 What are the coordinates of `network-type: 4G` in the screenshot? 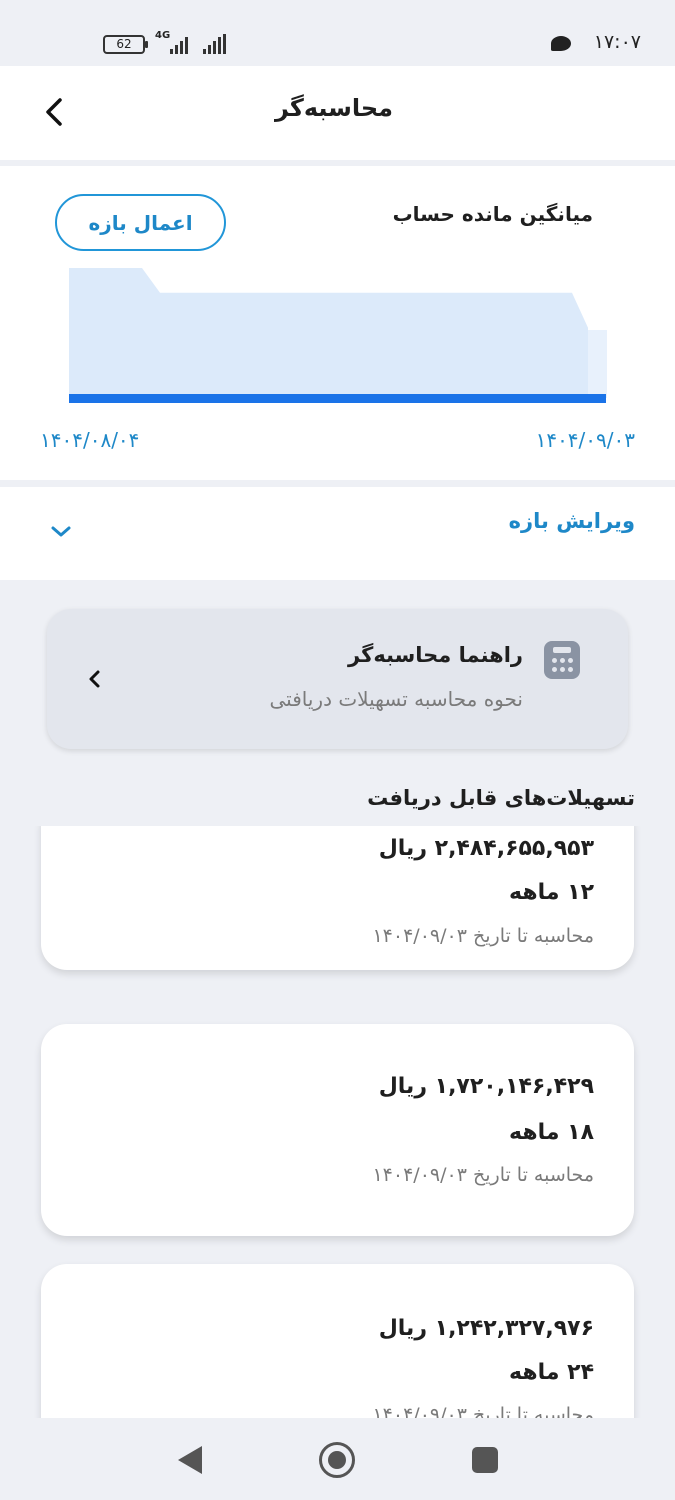 It's located at (163, 35).